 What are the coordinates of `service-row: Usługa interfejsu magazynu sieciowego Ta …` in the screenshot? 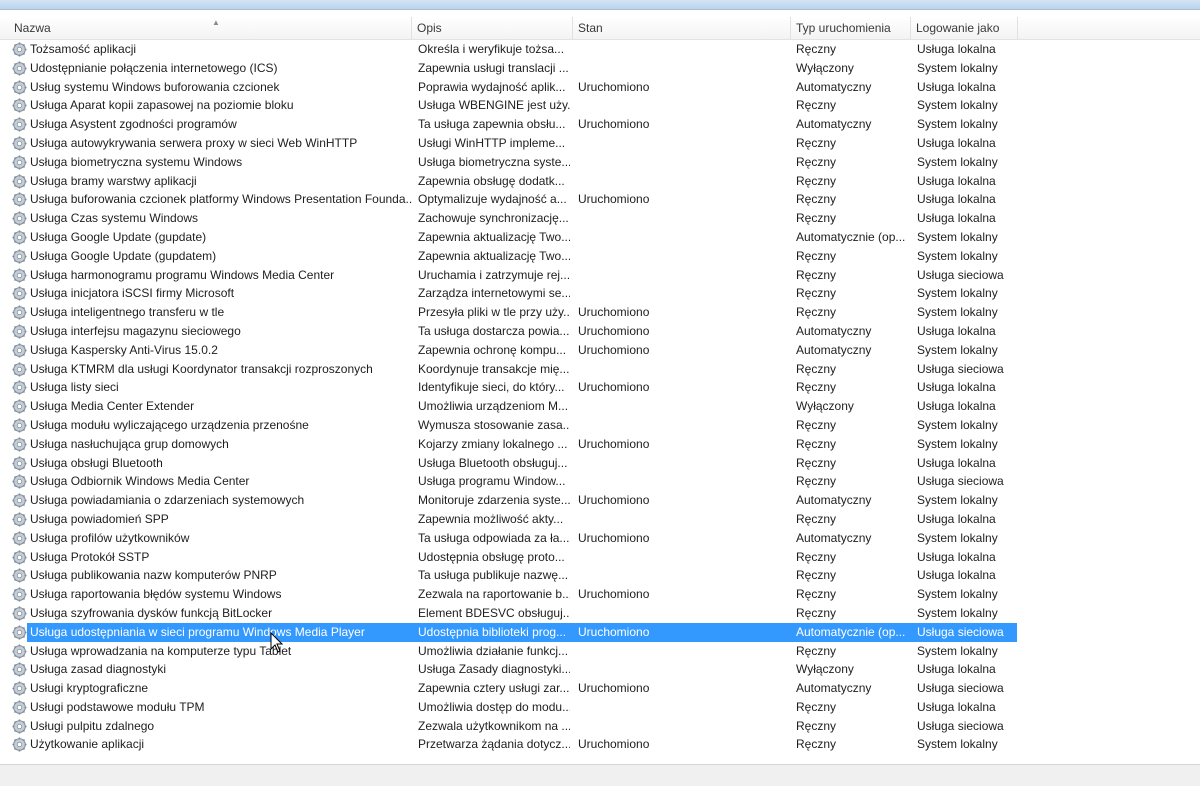 It's located at (600, 331).